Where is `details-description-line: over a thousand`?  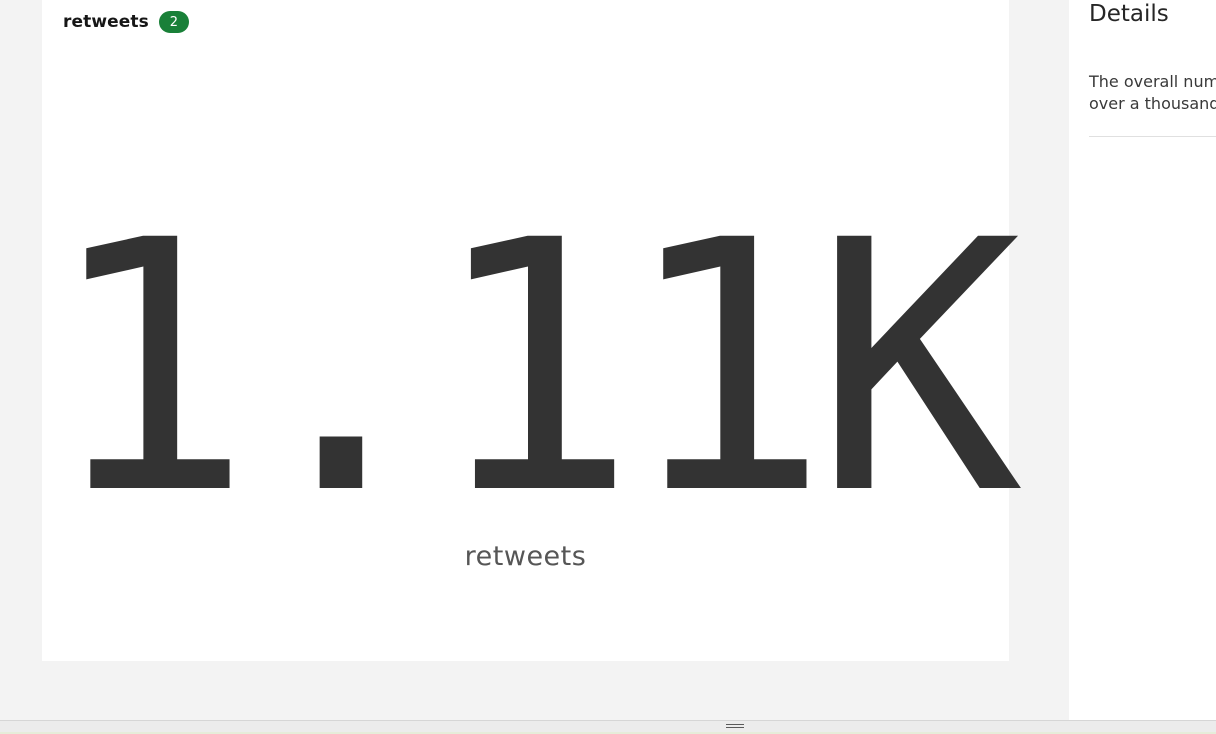 details-description-line: over a thousand is located at coordinates (1152, 103).